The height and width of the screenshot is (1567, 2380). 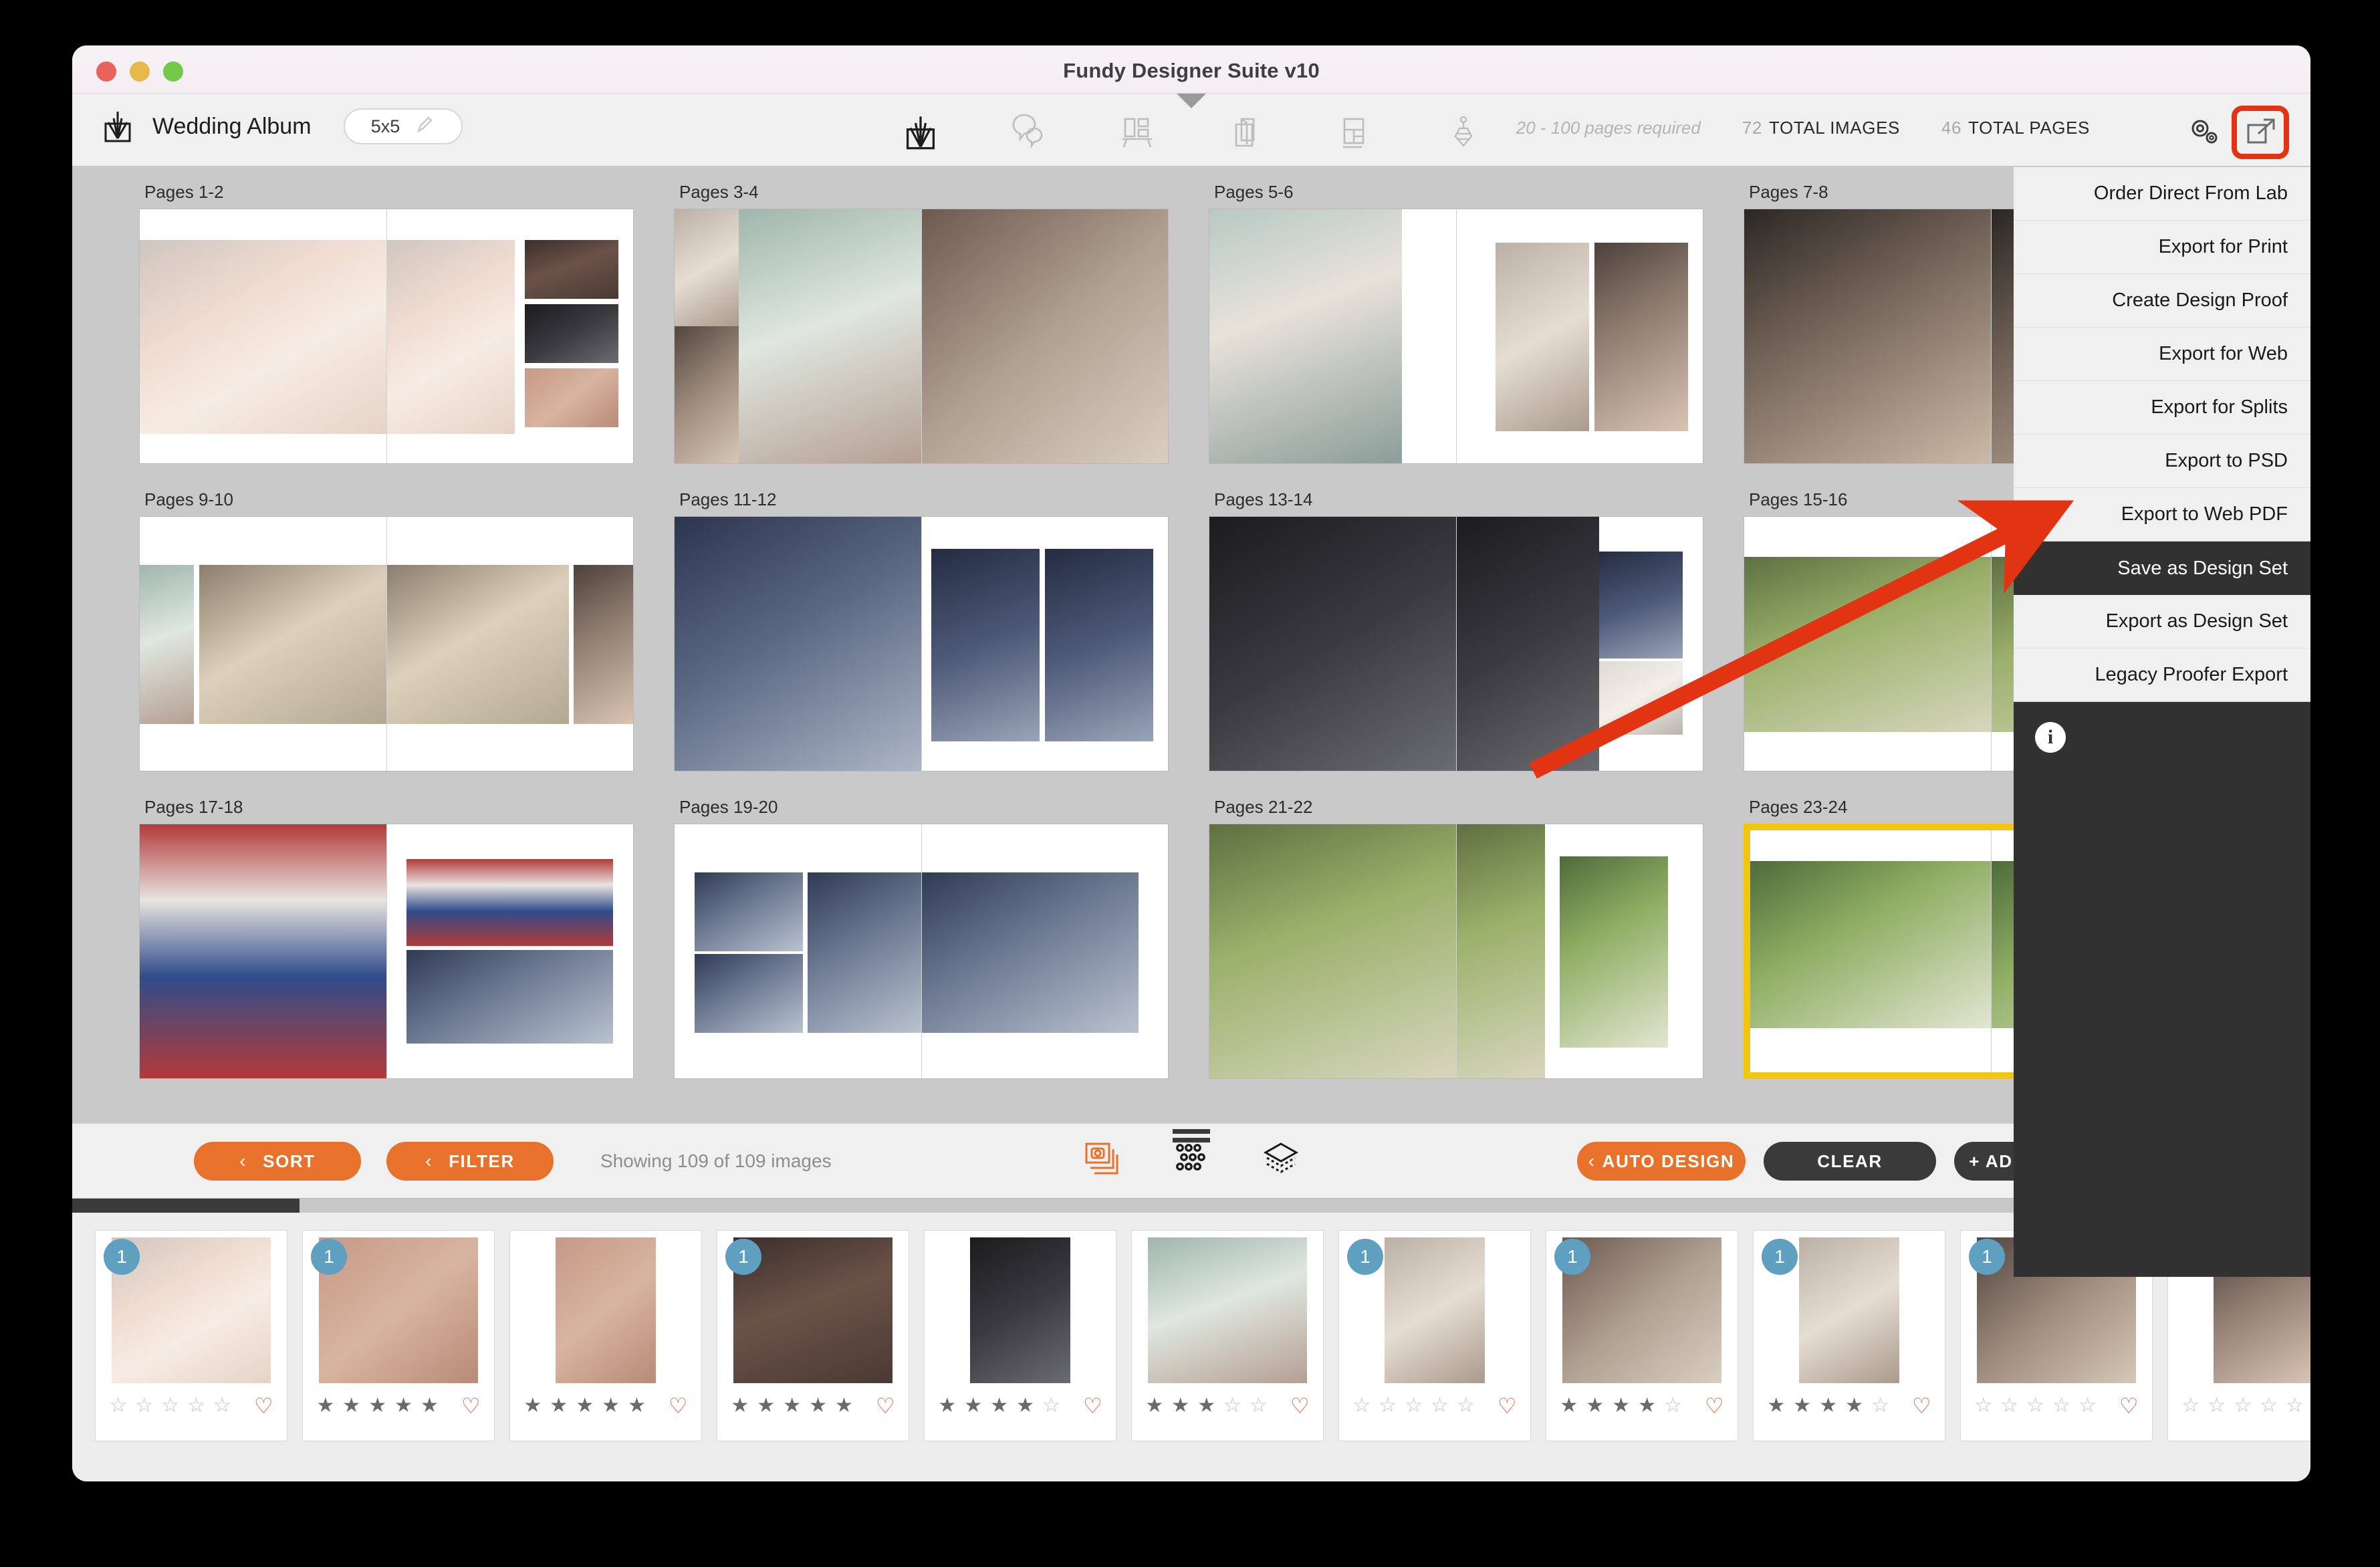 I want to click on thumbnail-photo, so click(x=1227, y=1310).